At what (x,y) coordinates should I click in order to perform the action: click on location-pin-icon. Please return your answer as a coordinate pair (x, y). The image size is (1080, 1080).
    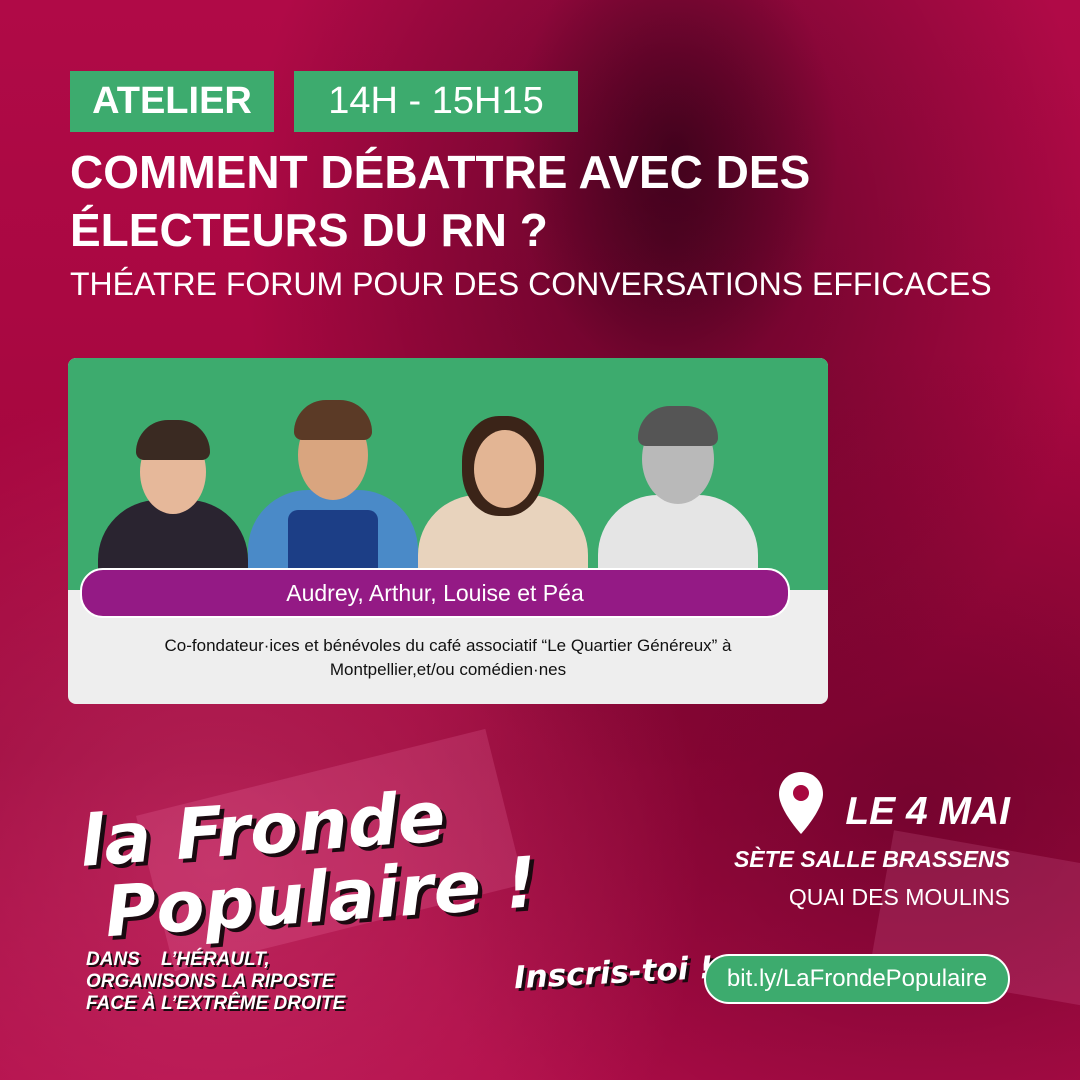
    Looking at the image, I should click on (801, 803).